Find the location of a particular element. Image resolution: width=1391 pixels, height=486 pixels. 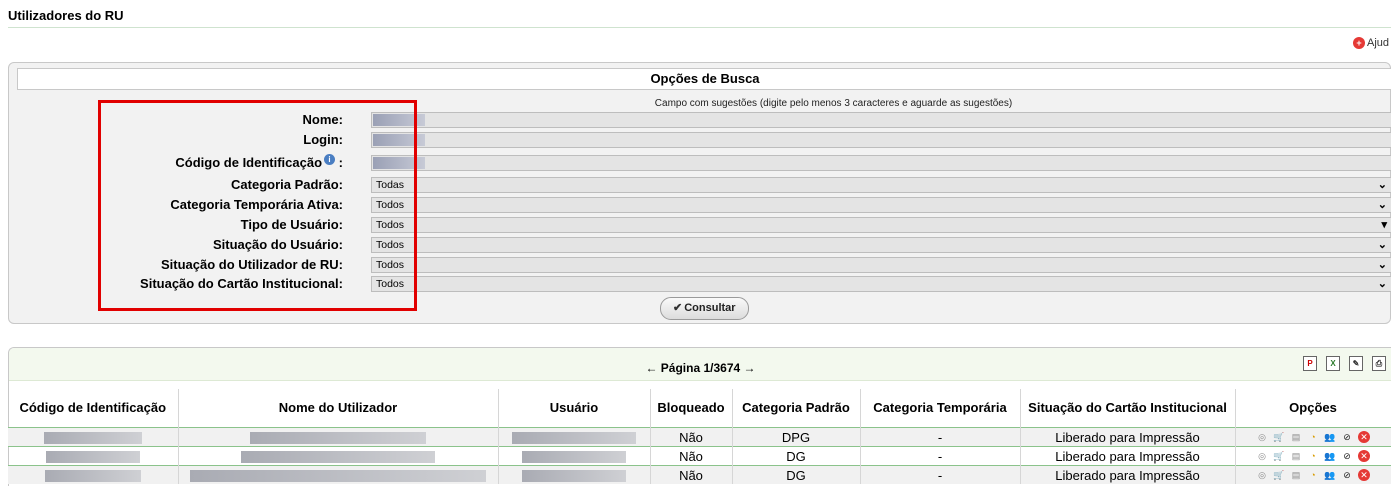

help-button: + Ajud is located at coordinates (1371, 43).